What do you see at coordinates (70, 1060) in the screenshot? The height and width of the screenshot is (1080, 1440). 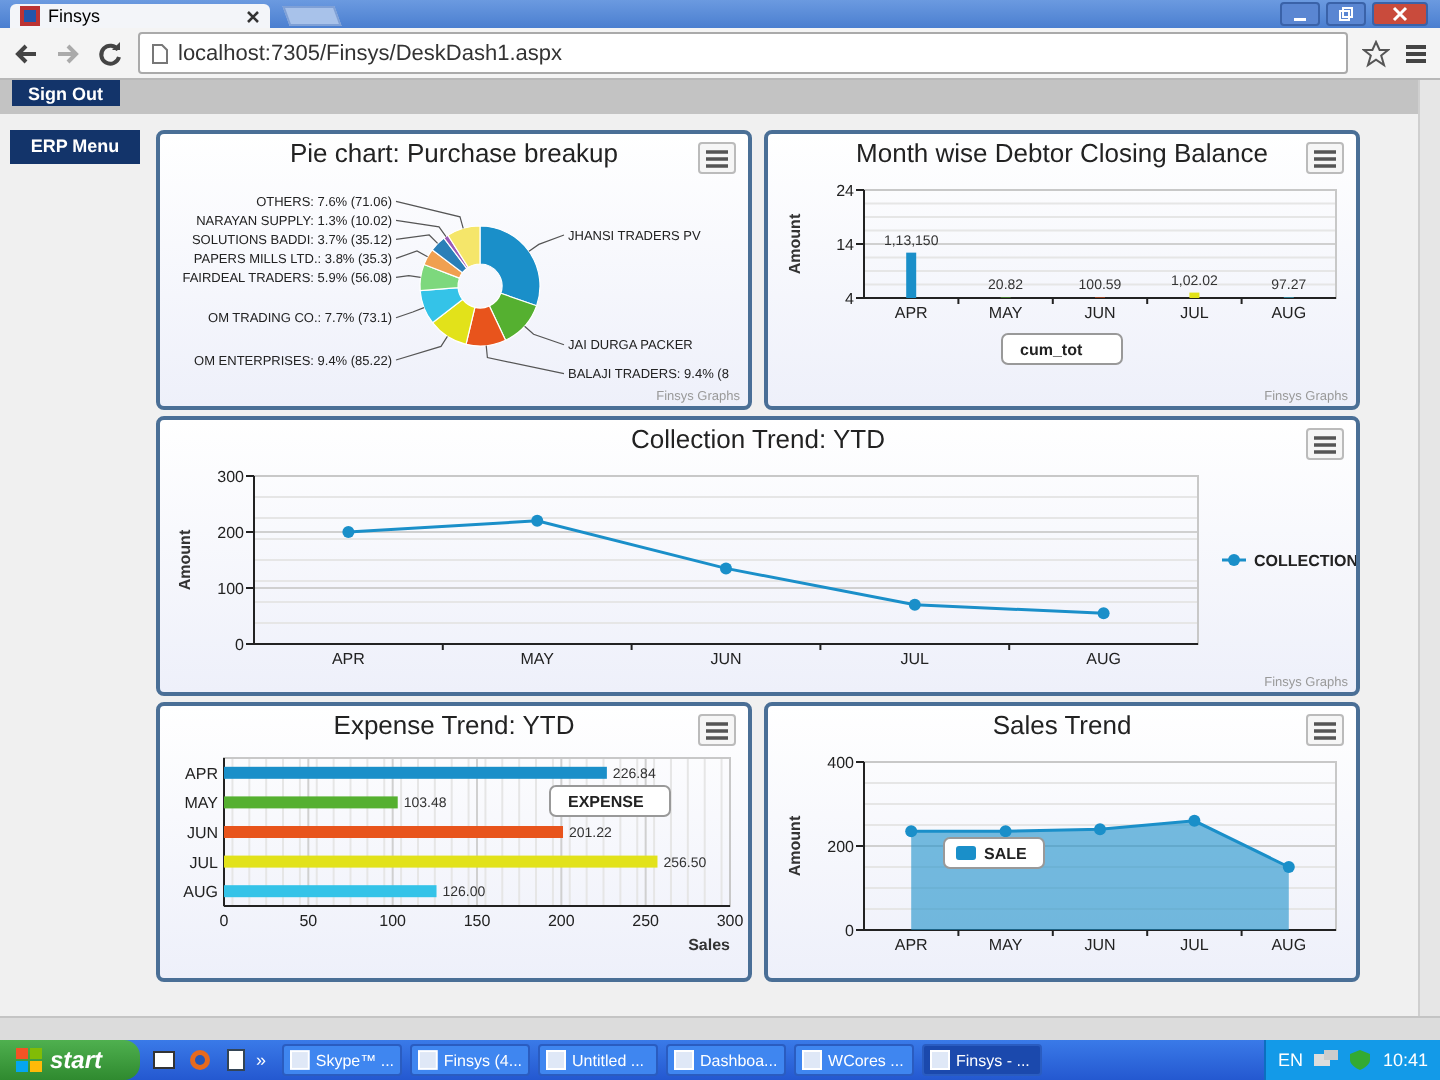 I see `start-button: start` at bounding box center [70, 1060].